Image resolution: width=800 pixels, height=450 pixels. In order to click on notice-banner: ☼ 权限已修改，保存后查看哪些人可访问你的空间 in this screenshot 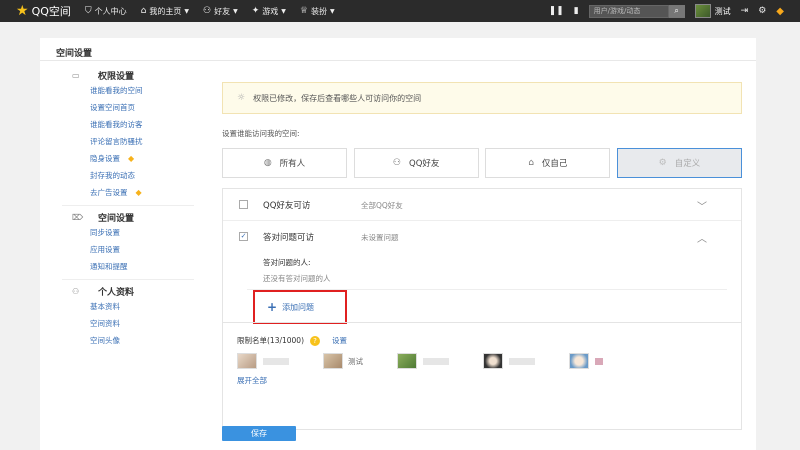, I will do `click(482, 98)`.